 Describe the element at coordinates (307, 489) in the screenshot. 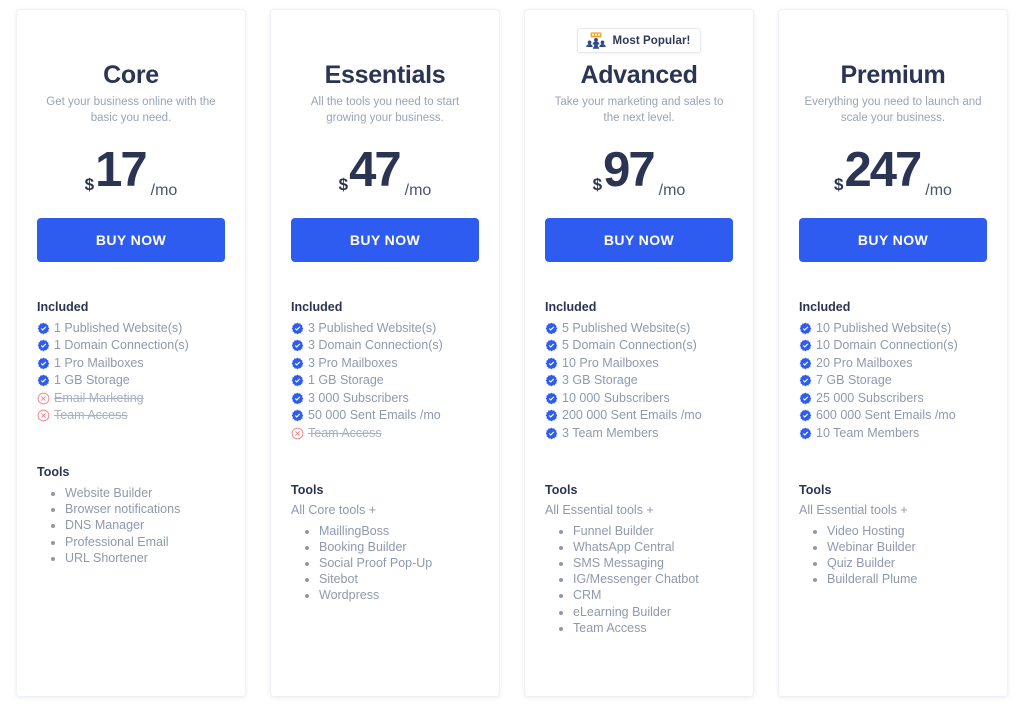

I see `tools-heading: Tools` at that location.